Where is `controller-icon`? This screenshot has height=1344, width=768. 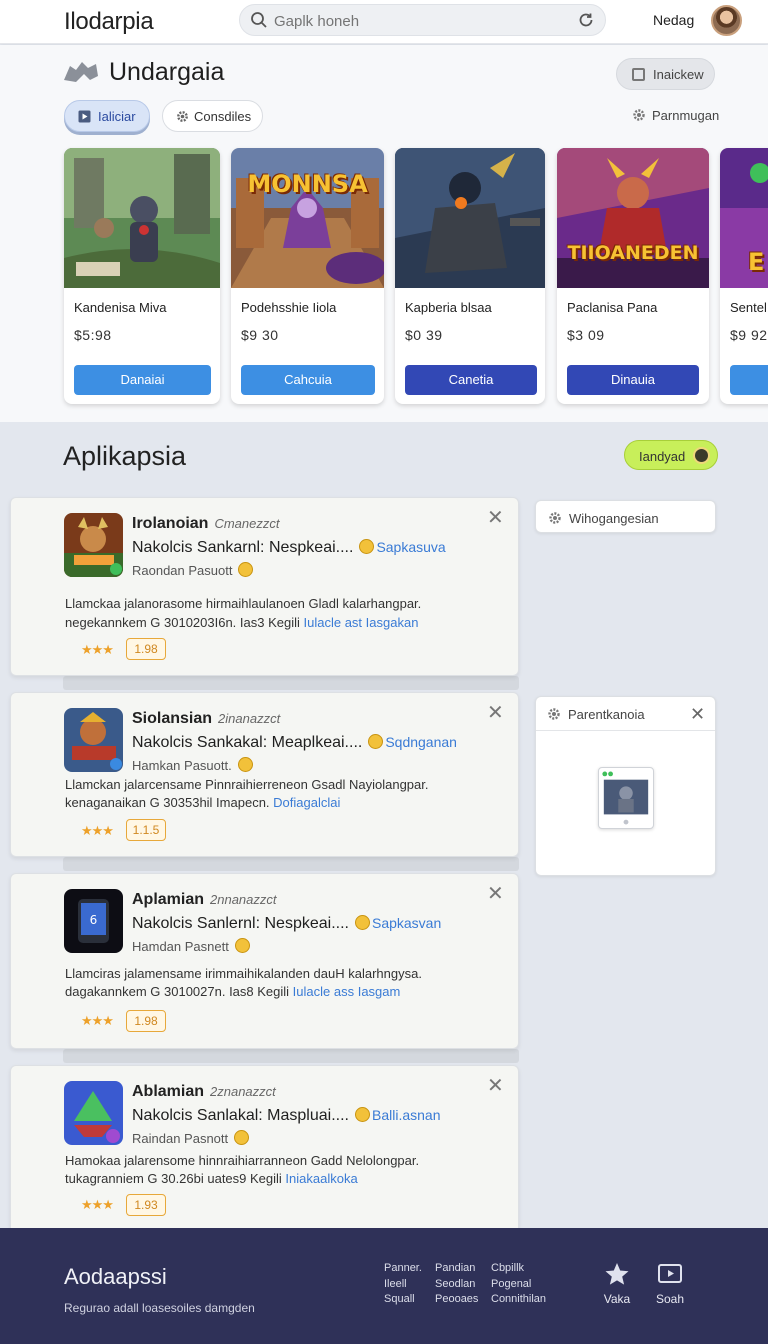 controller-icon is located at coordinates (81, 72).